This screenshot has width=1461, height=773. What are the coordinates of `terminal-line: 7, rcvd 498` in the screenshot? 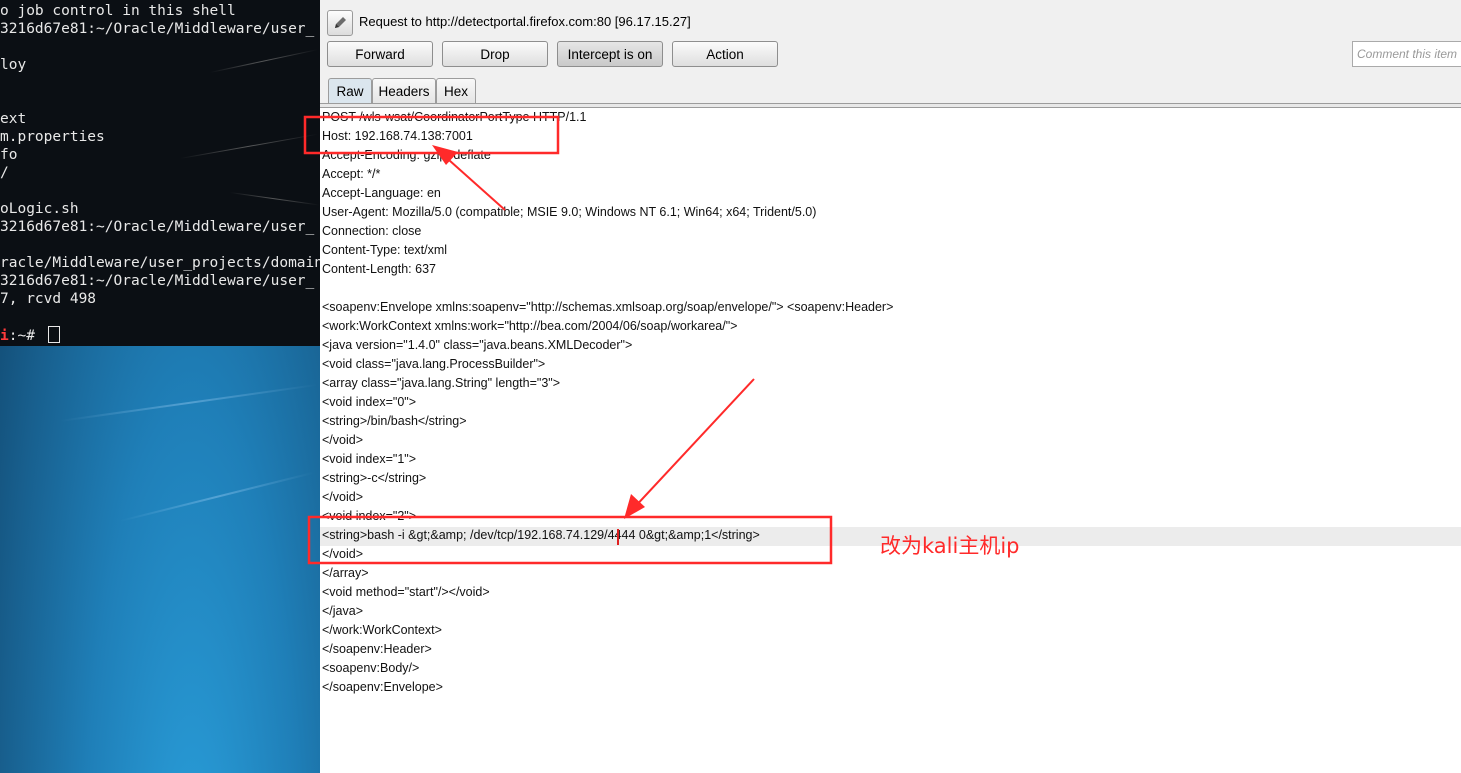 It's located at (48, 299).